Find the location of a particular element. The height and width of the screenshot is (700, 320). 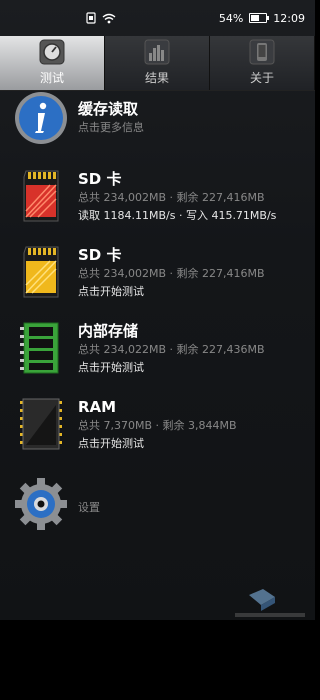

list-item-settings: 设置 is located at coordinates (157, 510).